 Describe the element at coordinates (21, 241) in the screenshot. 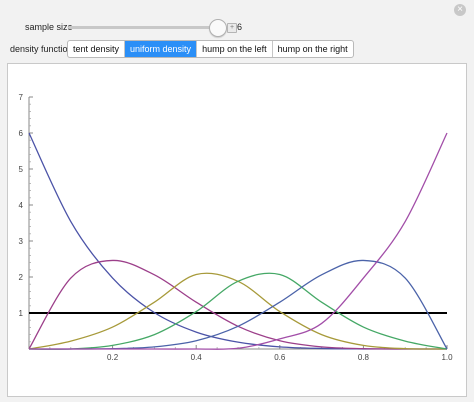

I see `y-tick-label: 3` at that location.